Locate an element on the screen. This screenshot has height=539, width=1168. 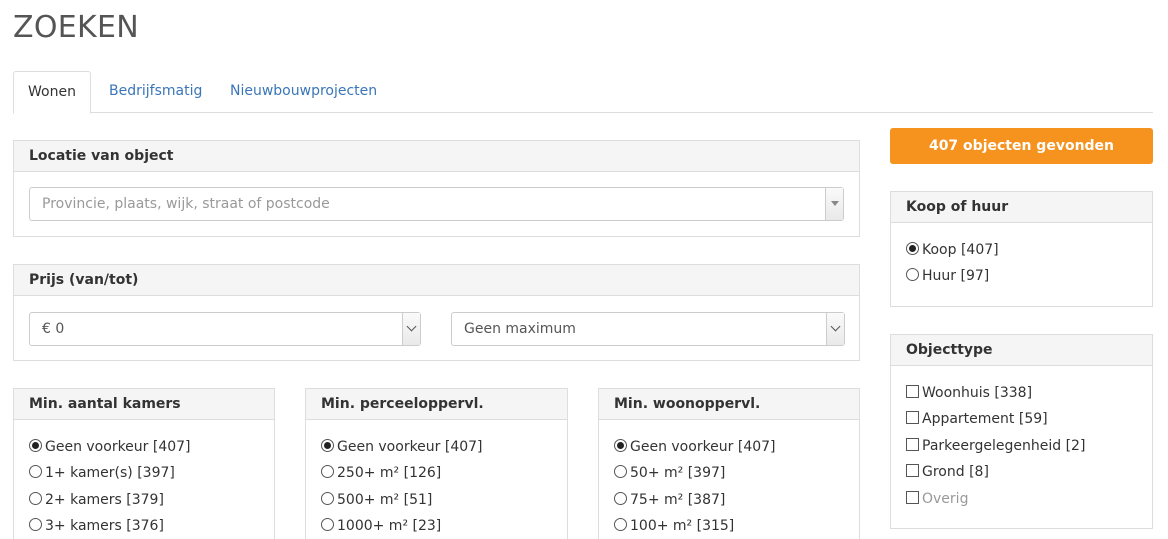
option-label: Overig is located at coordinates (945, 499).